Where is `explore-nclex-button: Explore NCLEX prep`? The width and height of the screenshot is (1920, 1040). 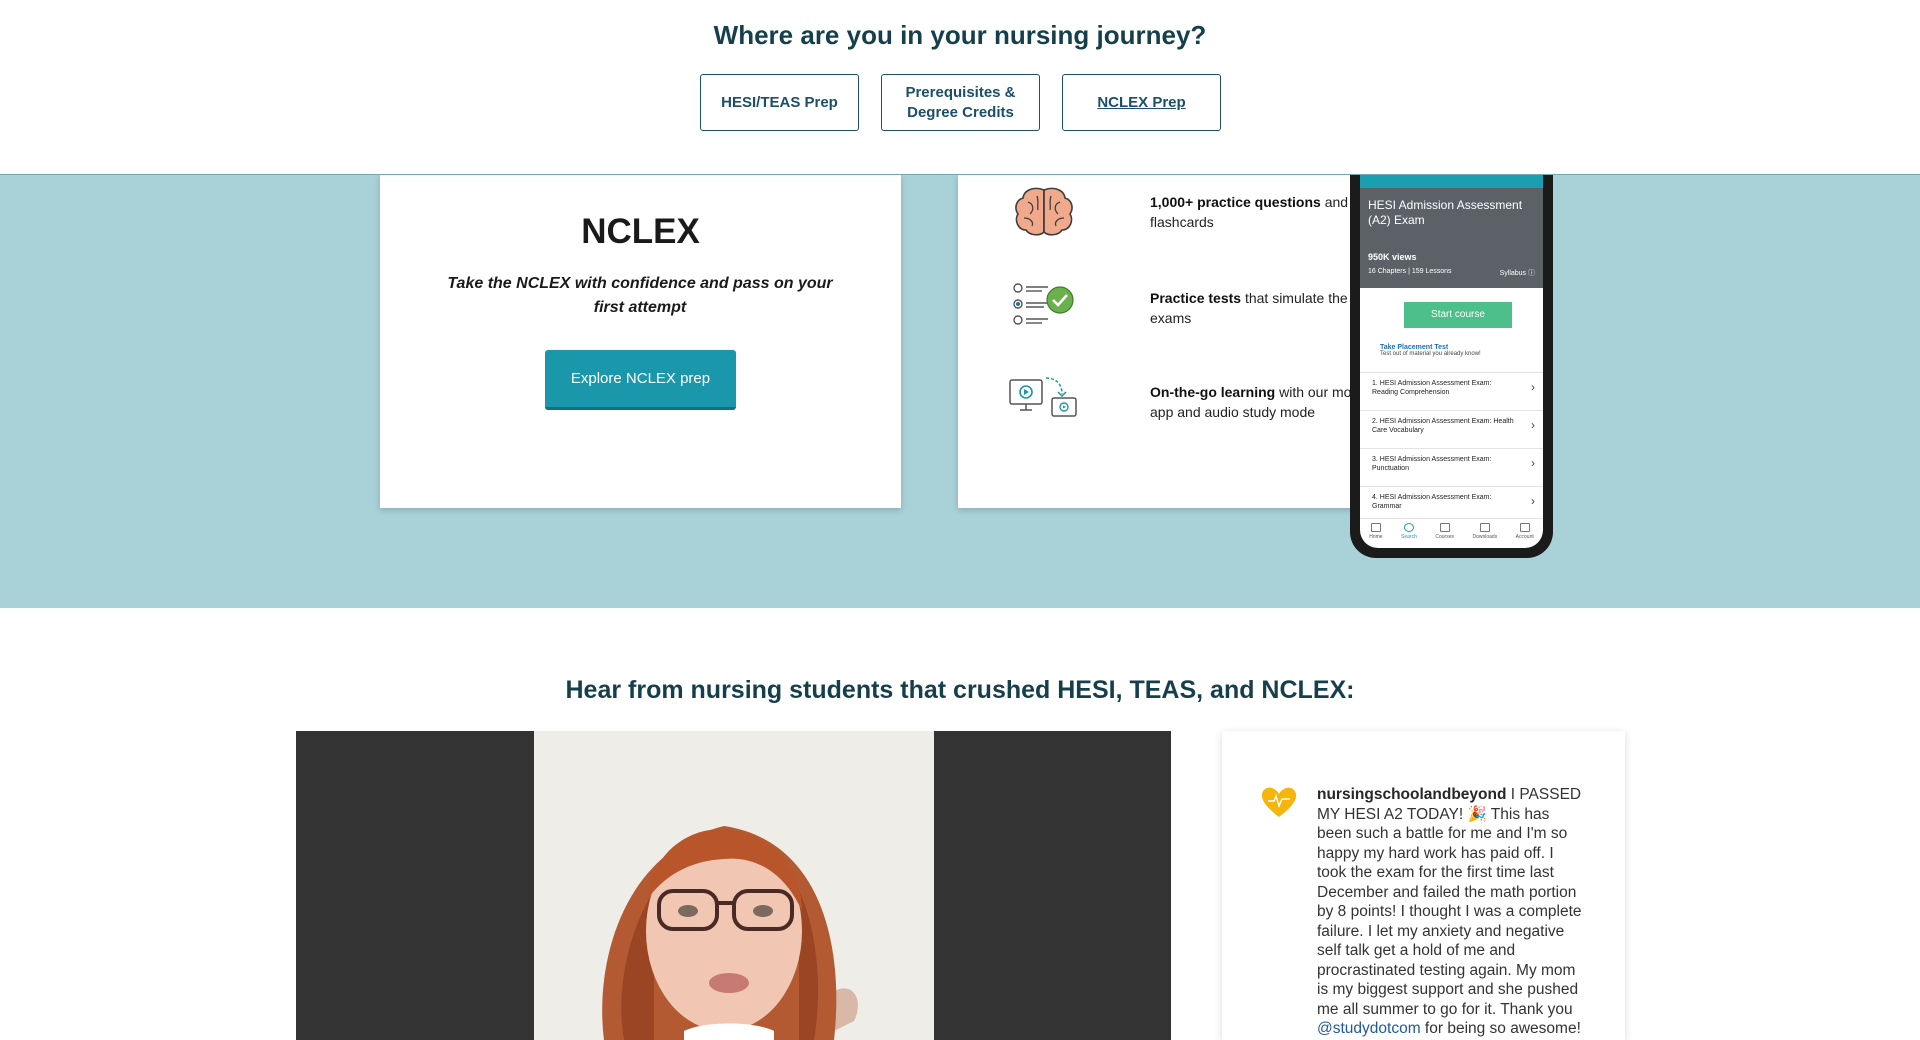
explore-nclex-button: Explore NCLEX prep is located at coordinates (640, 380).